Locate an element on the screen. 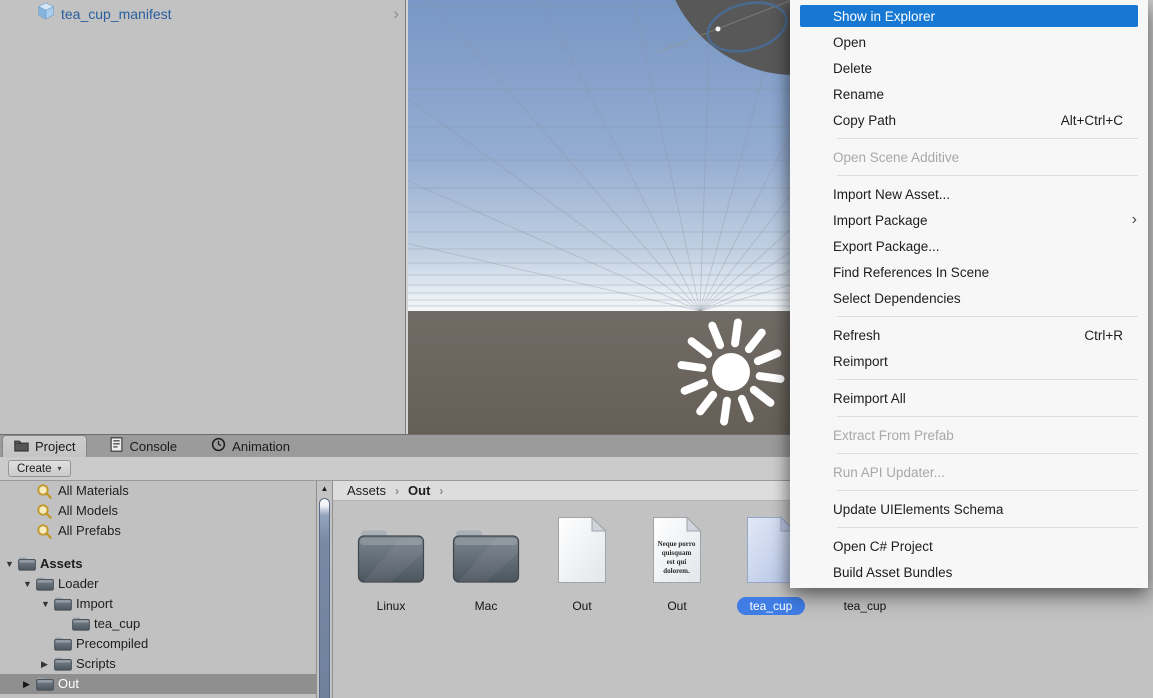  tab-console: Console is located at coordinates (143, 446).